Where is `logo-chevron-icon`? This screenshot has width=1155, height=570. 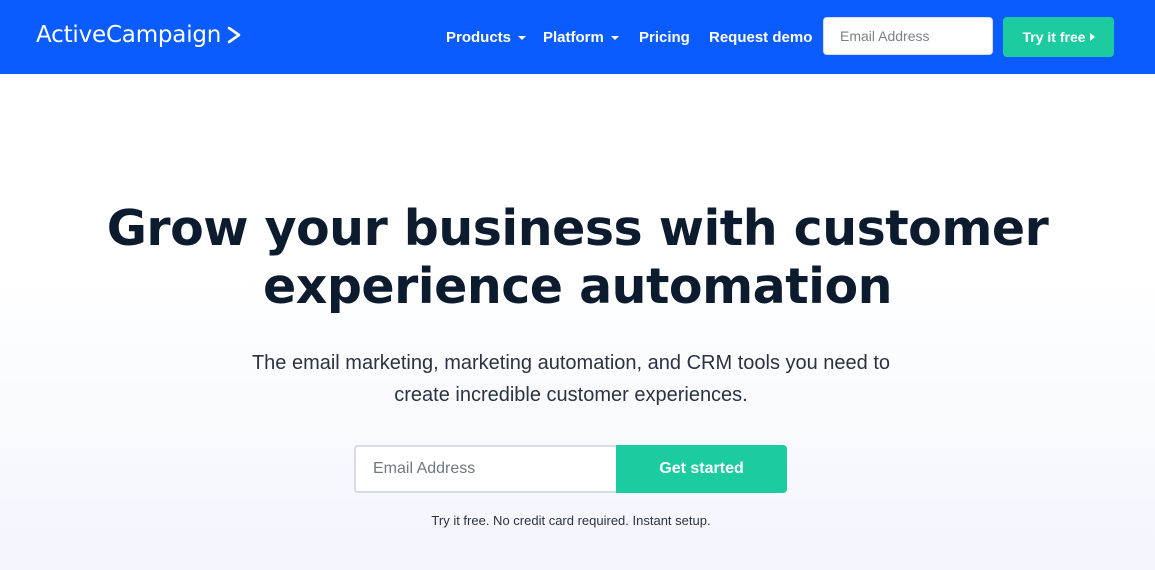 logo-chevron-icon is located at coordinates (234, 35).